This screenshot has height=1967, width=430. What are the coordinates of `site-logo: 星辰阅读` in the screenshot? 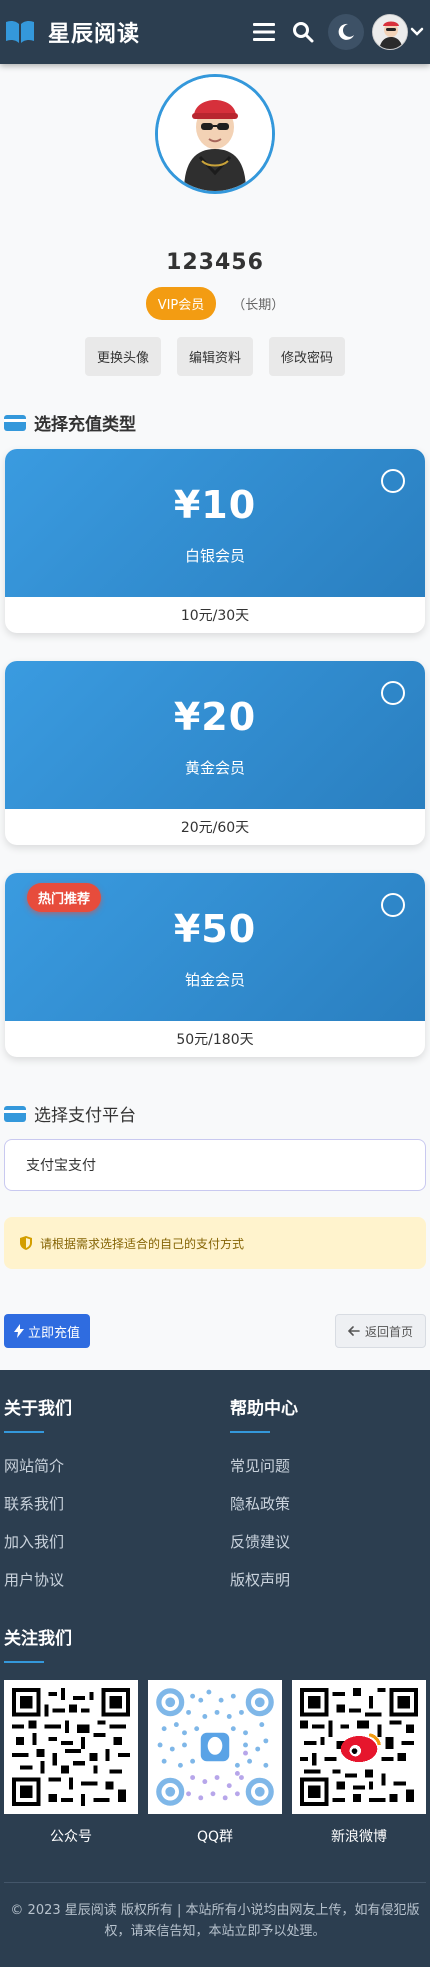 It's located at (72, 32).